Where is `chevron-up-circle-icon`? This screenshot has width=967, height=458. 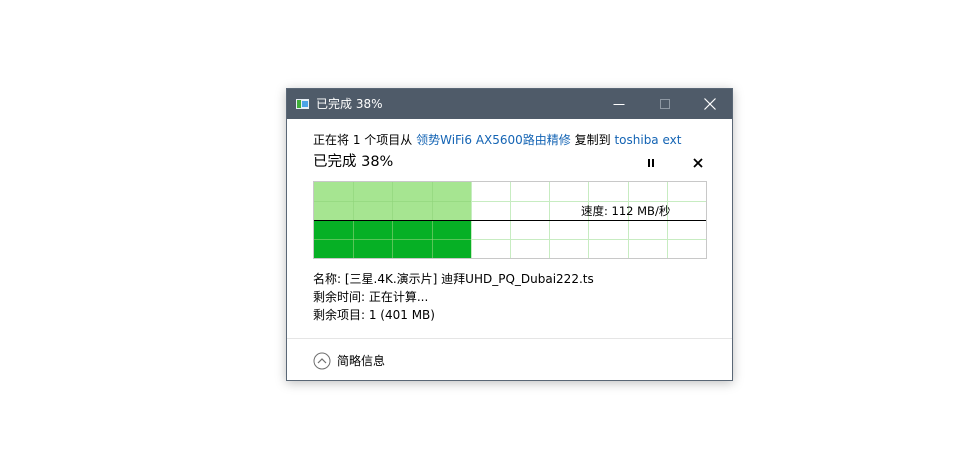 chevron-up-circle-icon is located at coordinates (322, 361).